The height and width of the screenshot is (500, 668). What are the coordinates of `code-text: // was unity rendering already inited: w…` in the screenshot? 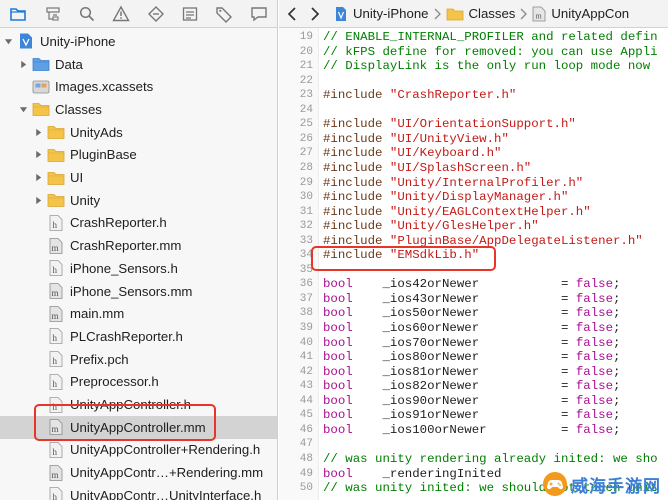 It's located at (490, 459).